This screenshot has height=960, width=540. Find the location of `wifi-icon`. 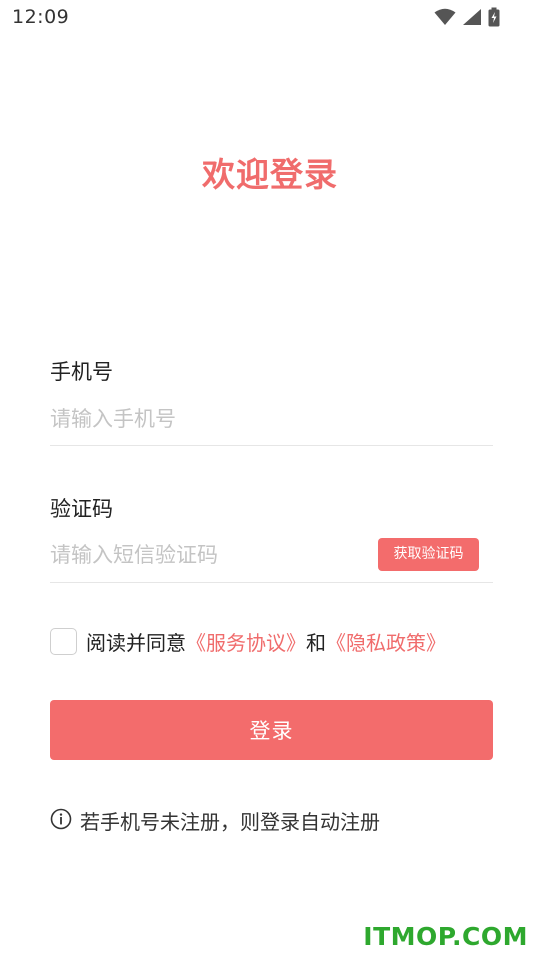

wifi-icon is located at coordinates (445, 17).